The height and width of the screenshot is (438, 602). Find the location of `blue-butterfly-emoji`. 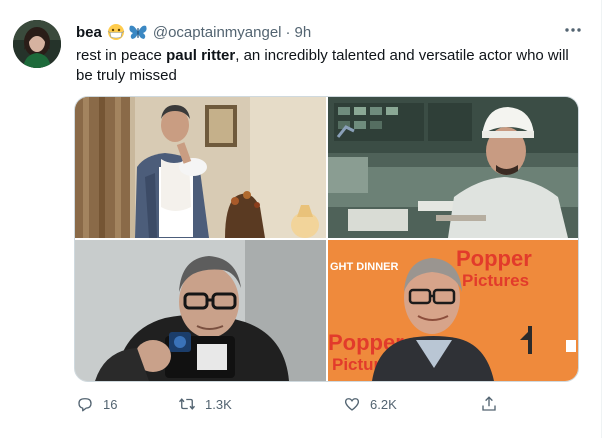

blue-butterfly-emoji is located at coordinates (138, 32).